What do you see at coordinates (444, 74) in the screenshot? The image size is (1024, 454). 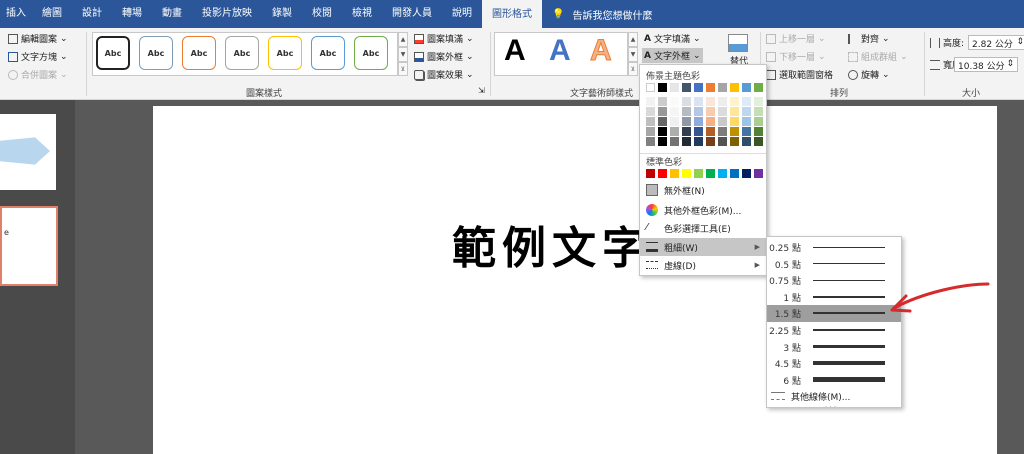 I see `shape-effects-button: 圖案效果 ⌄` at bounding box center [444, 74].